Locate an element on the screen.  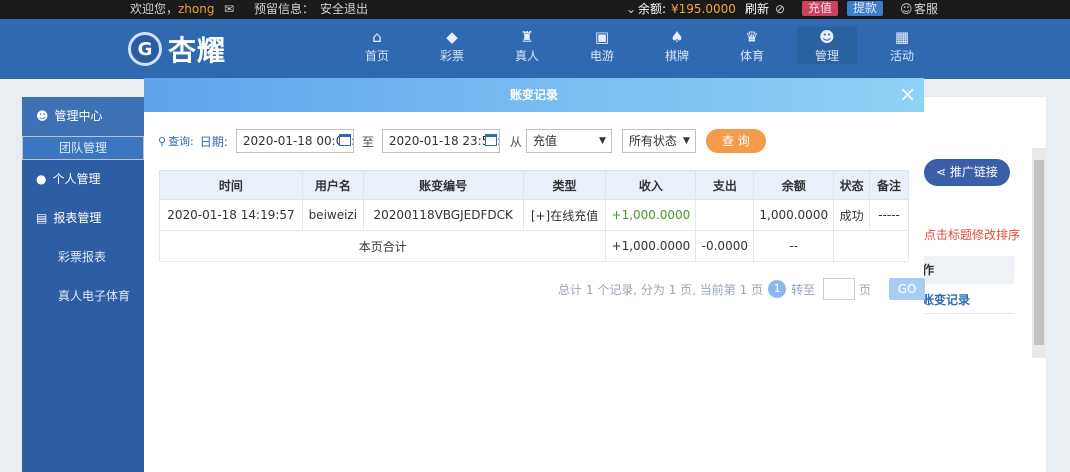
nav-label: 彩票 is located at coordinates (451, 56).